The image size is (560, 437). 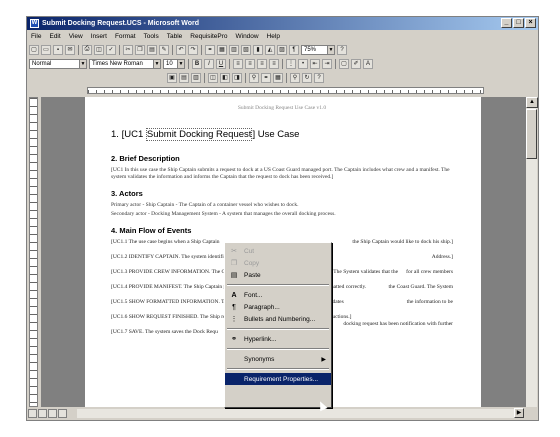 I want to click on show-hide-icon: ¶, so click(x=294, y=49).